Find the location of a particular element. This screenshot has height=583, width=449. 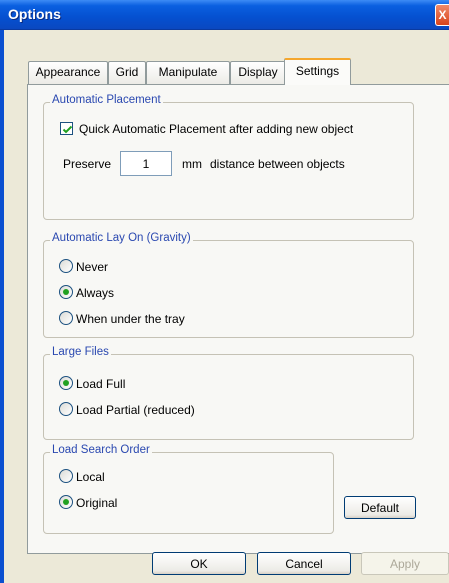

radio-local is located at coordinates (66, 476).